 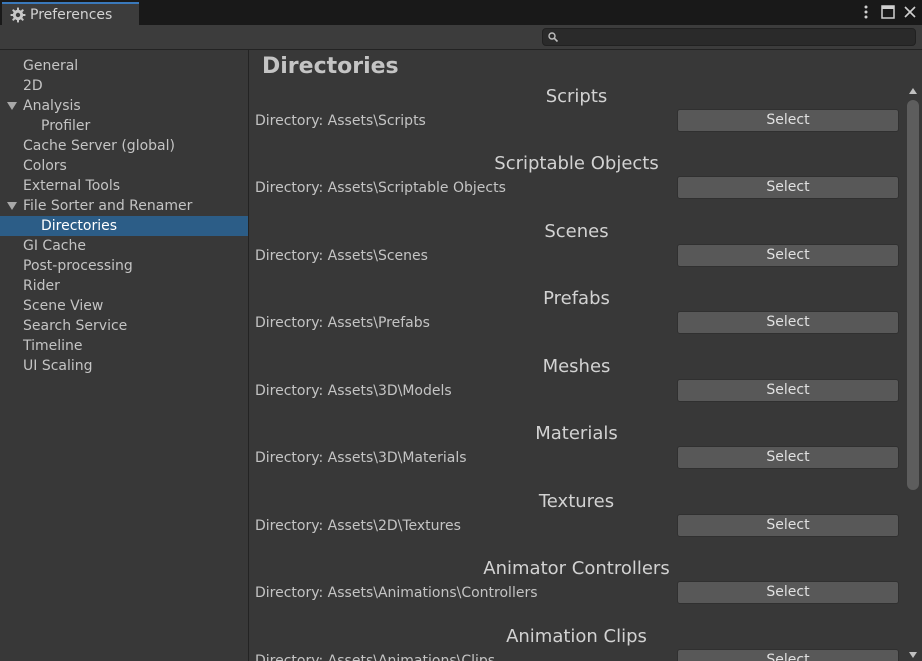 What do you see at coordinates (375, 657) in the screenshot?
I see `directory-label: Directory: Assets\Animations\Clips` at bounding box center [375, 657].